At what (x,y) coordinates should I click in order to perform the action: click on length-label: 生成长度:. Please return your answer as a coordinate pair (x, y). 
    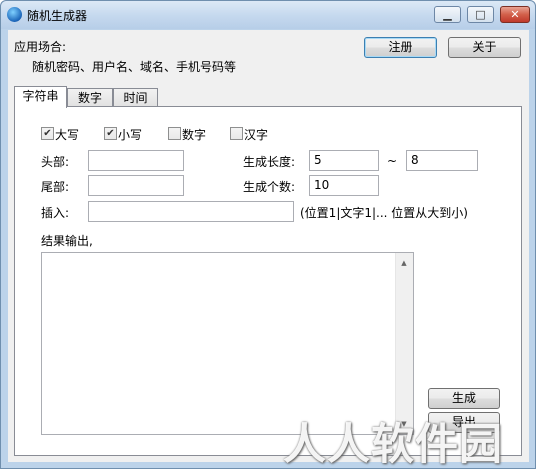
    Looking at the image, I should click on (269, 162).